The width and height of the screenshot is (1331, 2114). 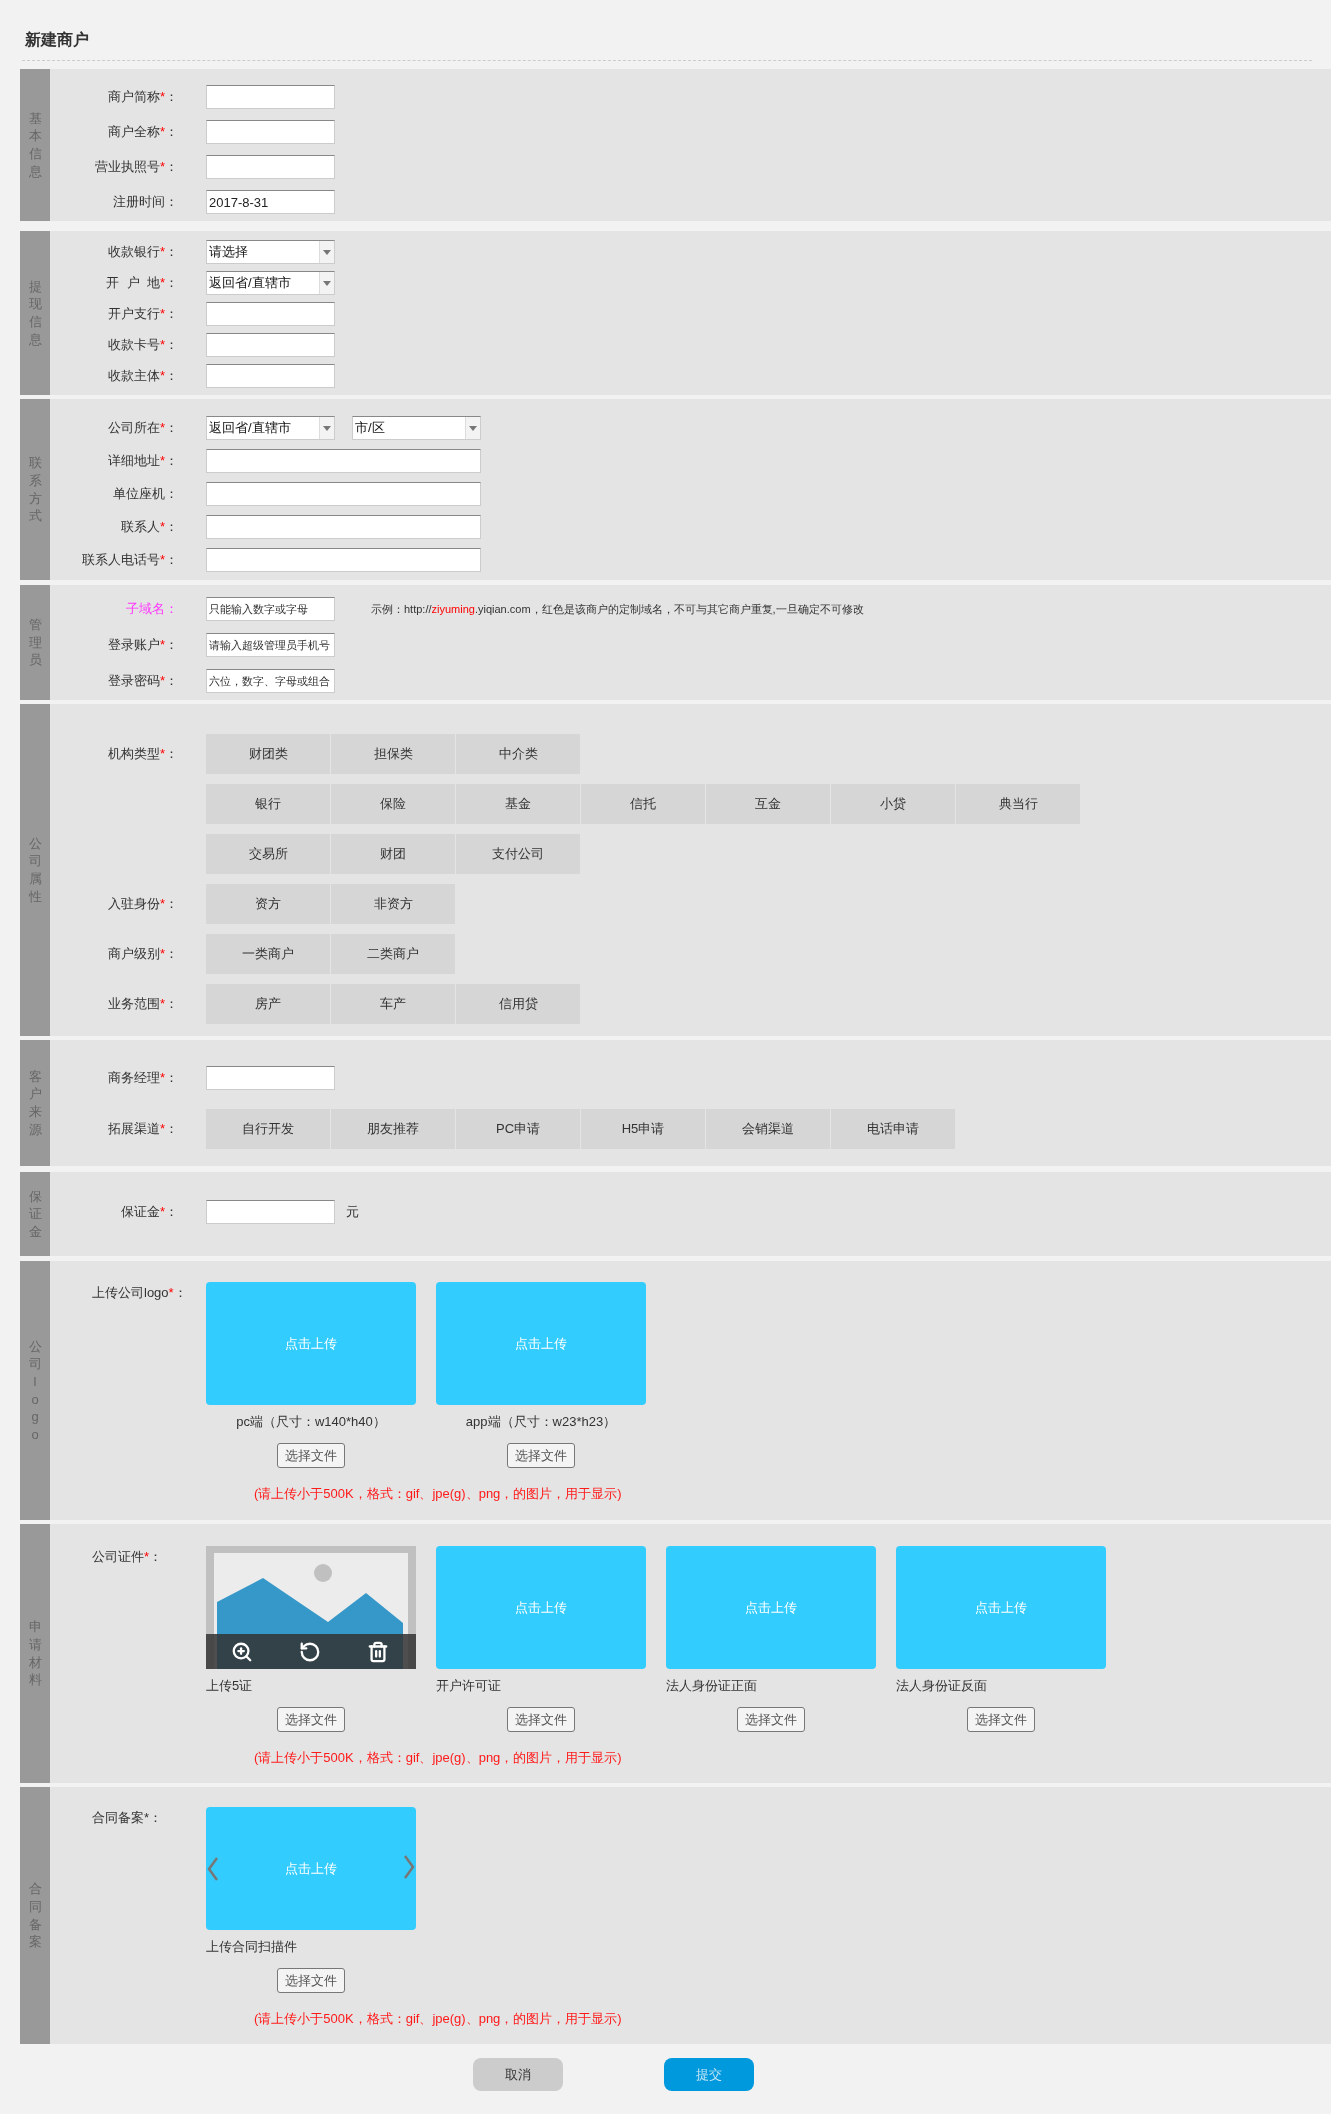 I want to click on option-button: 车产, so click(x=393, y=1004).